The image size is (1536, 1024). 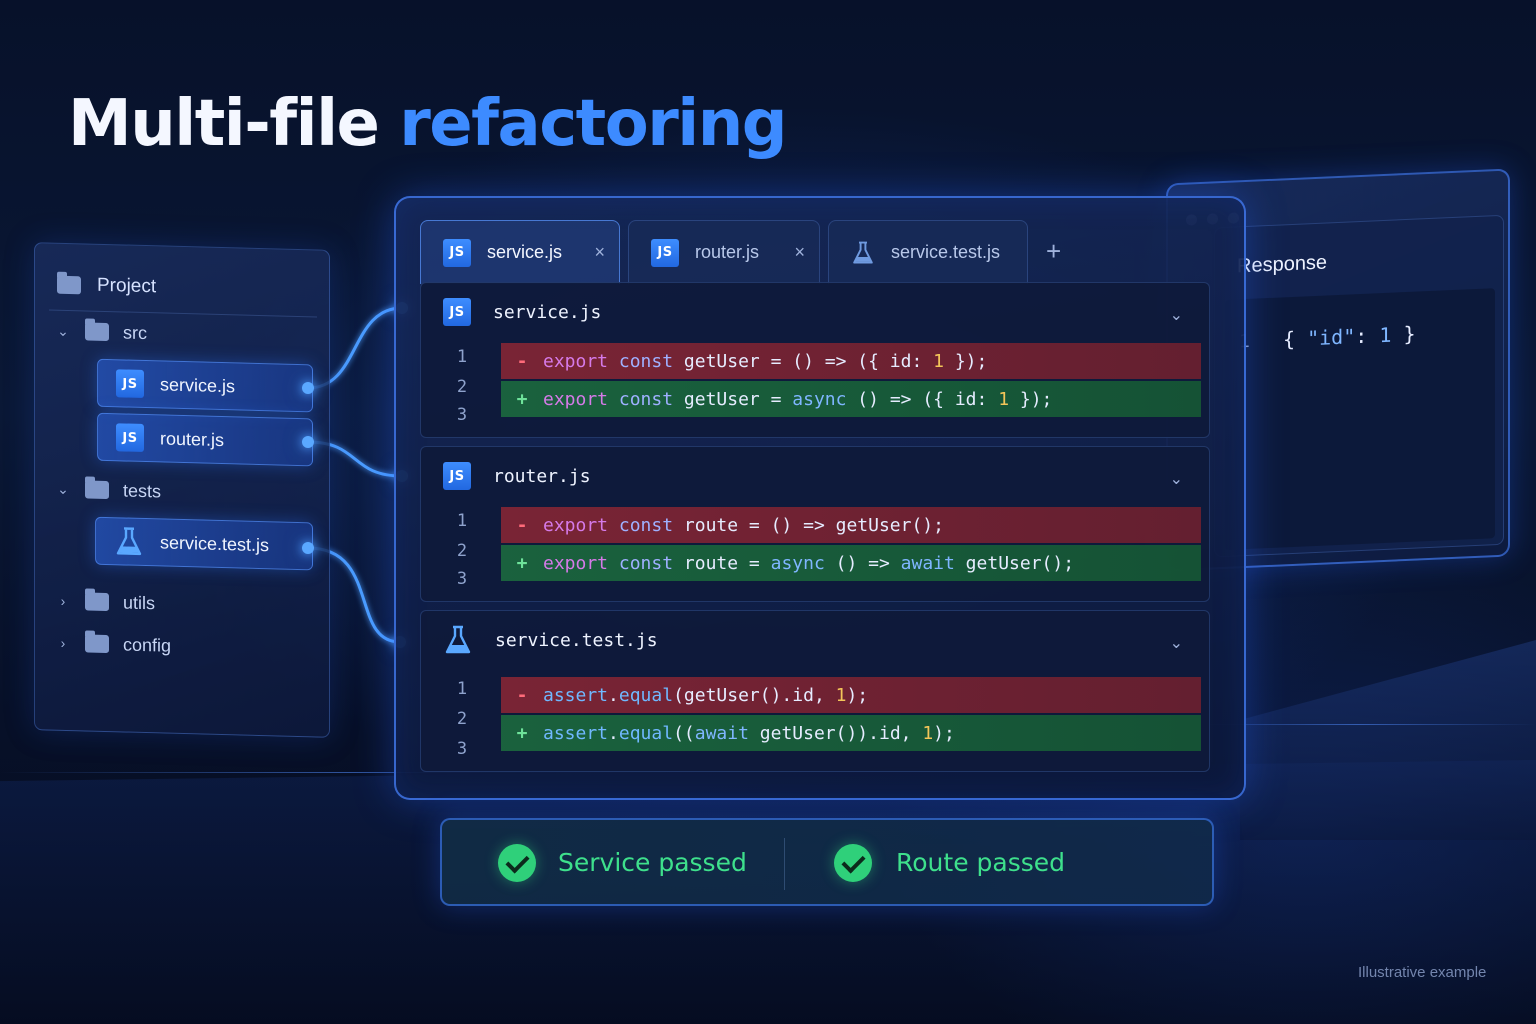 I want to click on tab-router-js: JS router.js ×, so click(x=724, y=252).